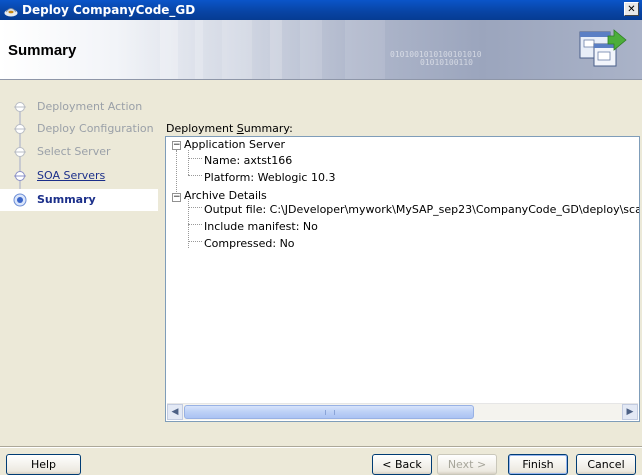 The height and width of the screenshot is (475, 642). Describe the element at coordinates (268, 128) in the screenshot. I see `label-rest: ummary:` at that location.